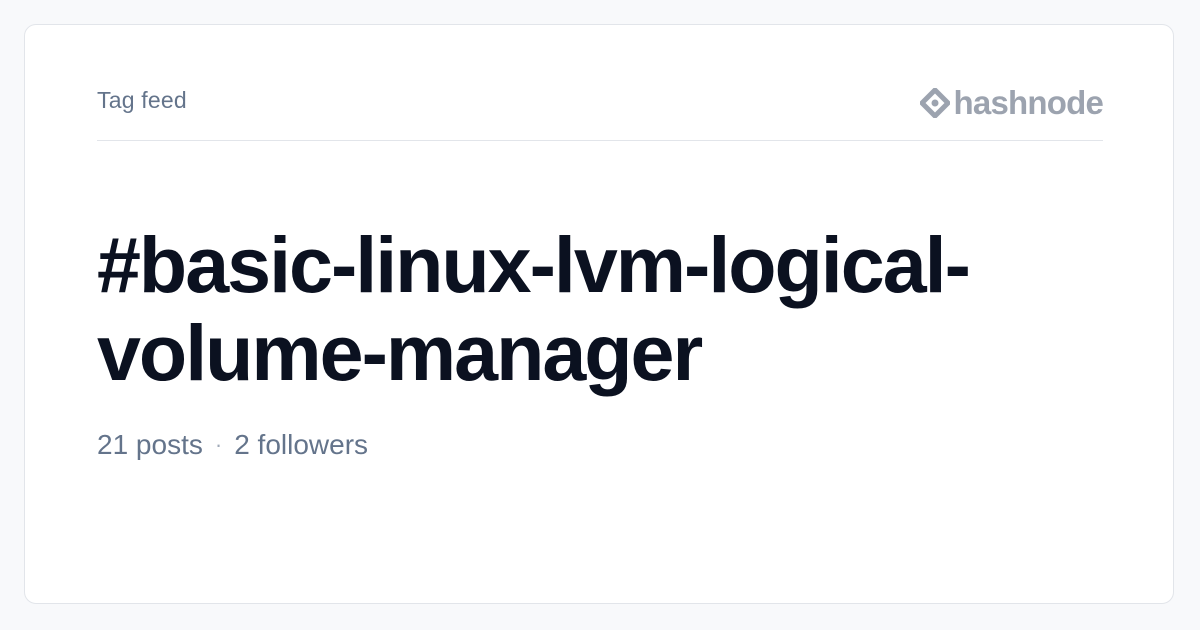  What do you see at coordinates (142, 100) in the screenshot?
I see `tag-feed-label: Tag feed` at bounding box center [142, 100].